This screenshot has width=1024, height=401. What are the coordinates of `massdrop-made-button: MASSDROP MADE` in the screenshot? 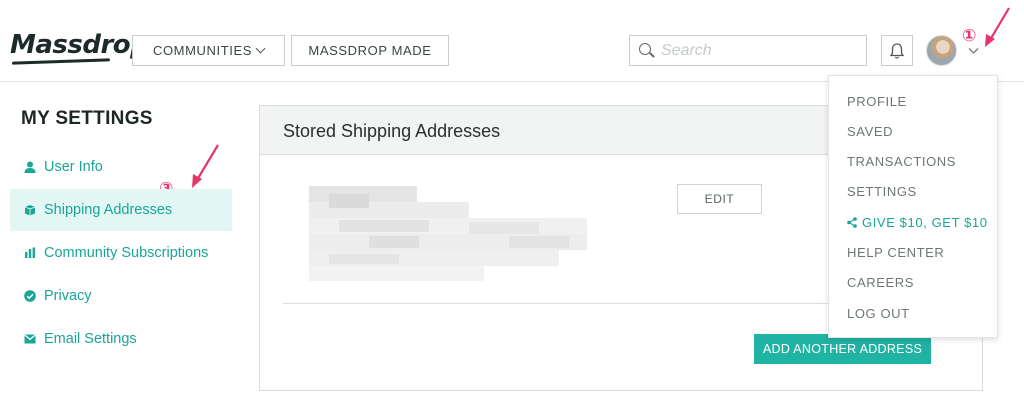 It's located at (370, 50).